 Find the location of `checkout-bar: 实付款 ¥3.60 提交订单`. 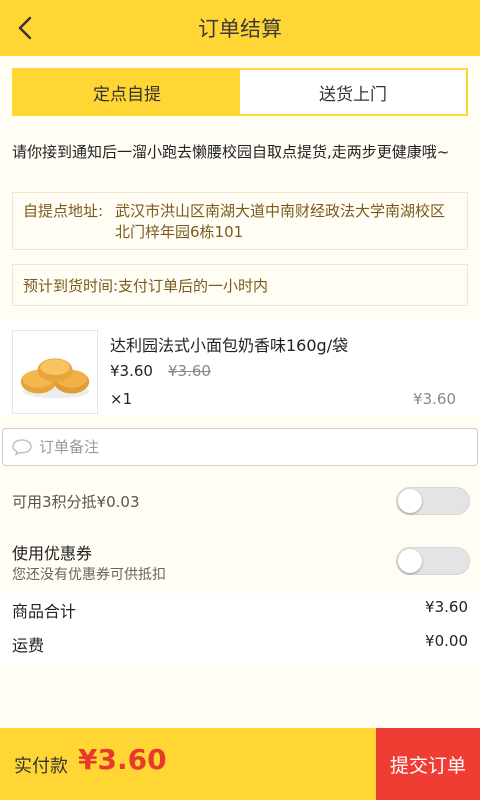

checkout-bar: 实付款 ¥3.60 提交订单 is located at coordinates (240, 764).